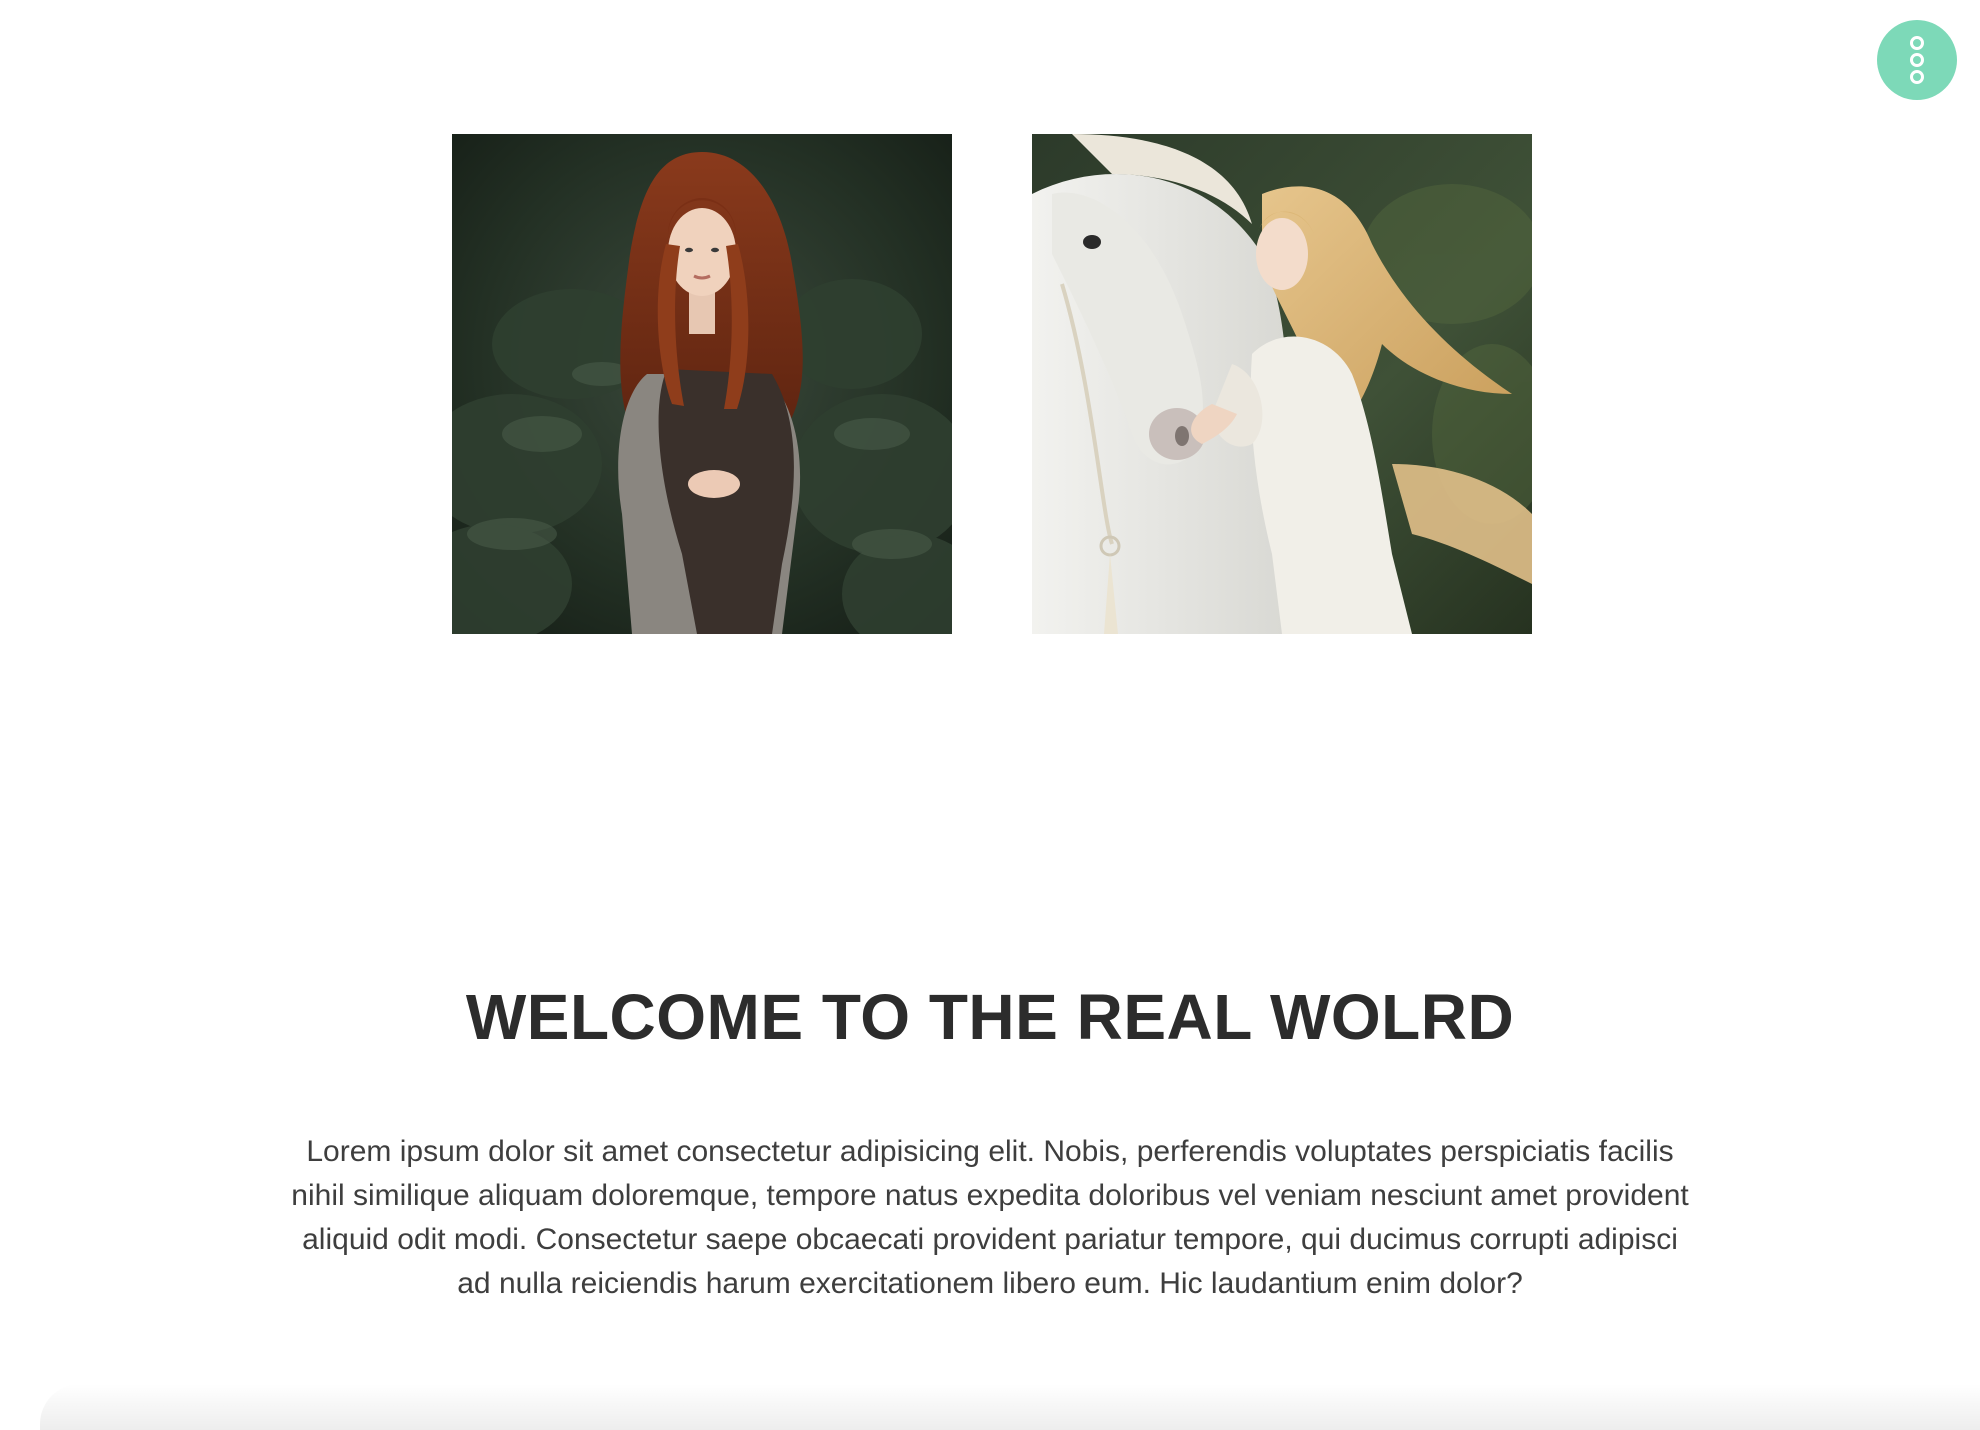  What do you see at coordinates (702, 384) in the screenshot?
I see `gallery-photo-woman-forest` at bounding box center [702, 384].